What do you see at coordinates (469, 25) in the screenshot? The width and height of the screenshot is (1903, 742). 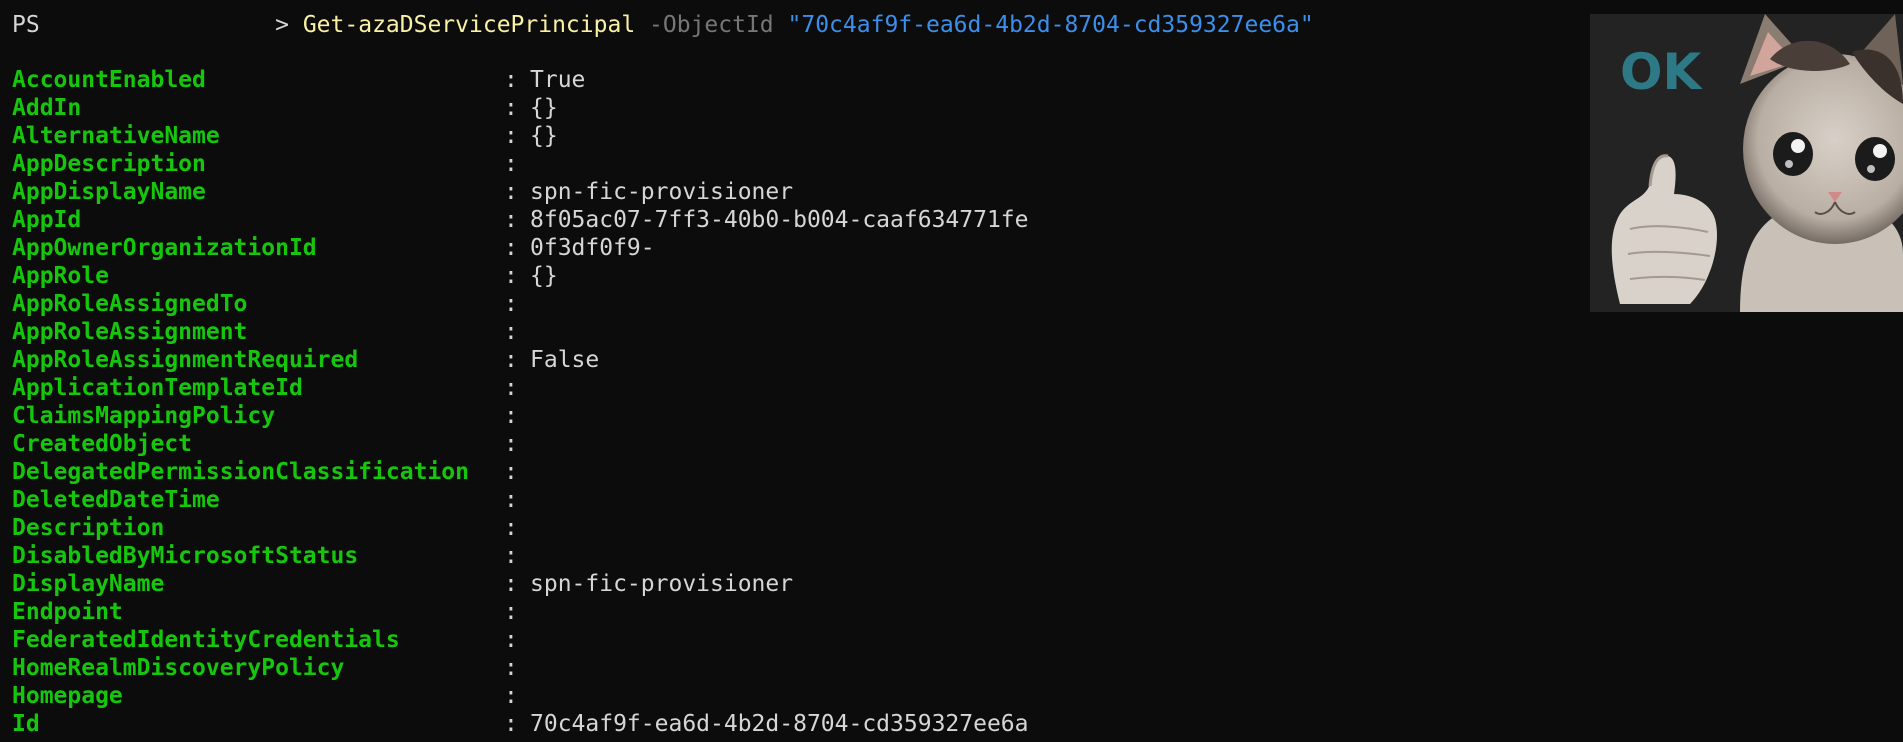 I see `cmdlet-name: Get-azaDServicePrincipal` at bounding box center [469, 25].